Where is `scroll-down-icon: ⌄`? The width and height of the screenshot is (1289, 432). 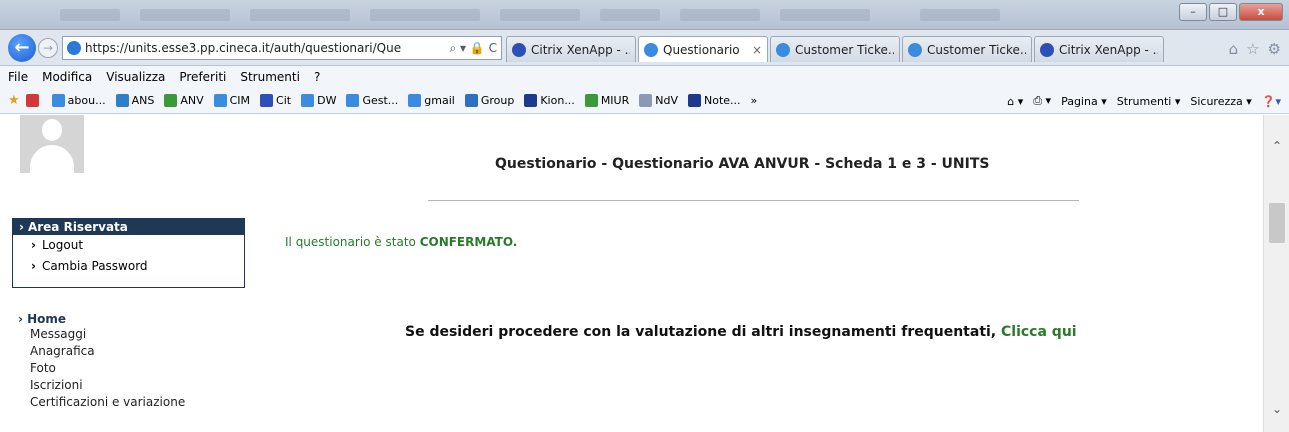 scroll-down-icon: ⌄ is located at coordinates (1276, 409).